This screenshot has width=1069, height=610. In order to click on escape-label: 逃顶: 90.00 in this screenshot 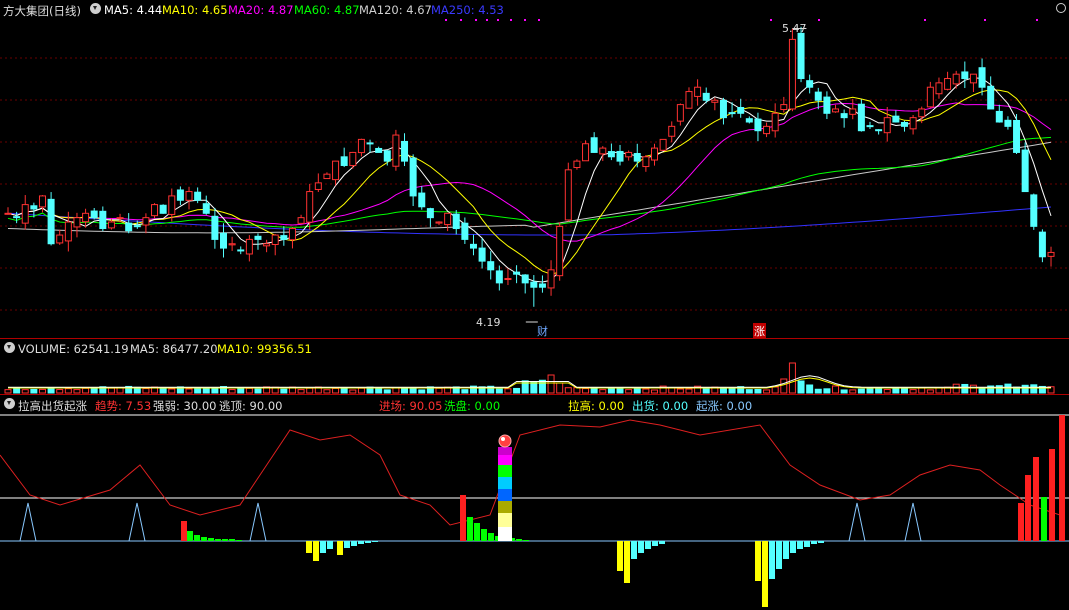, I will do `click(251, 406)`.